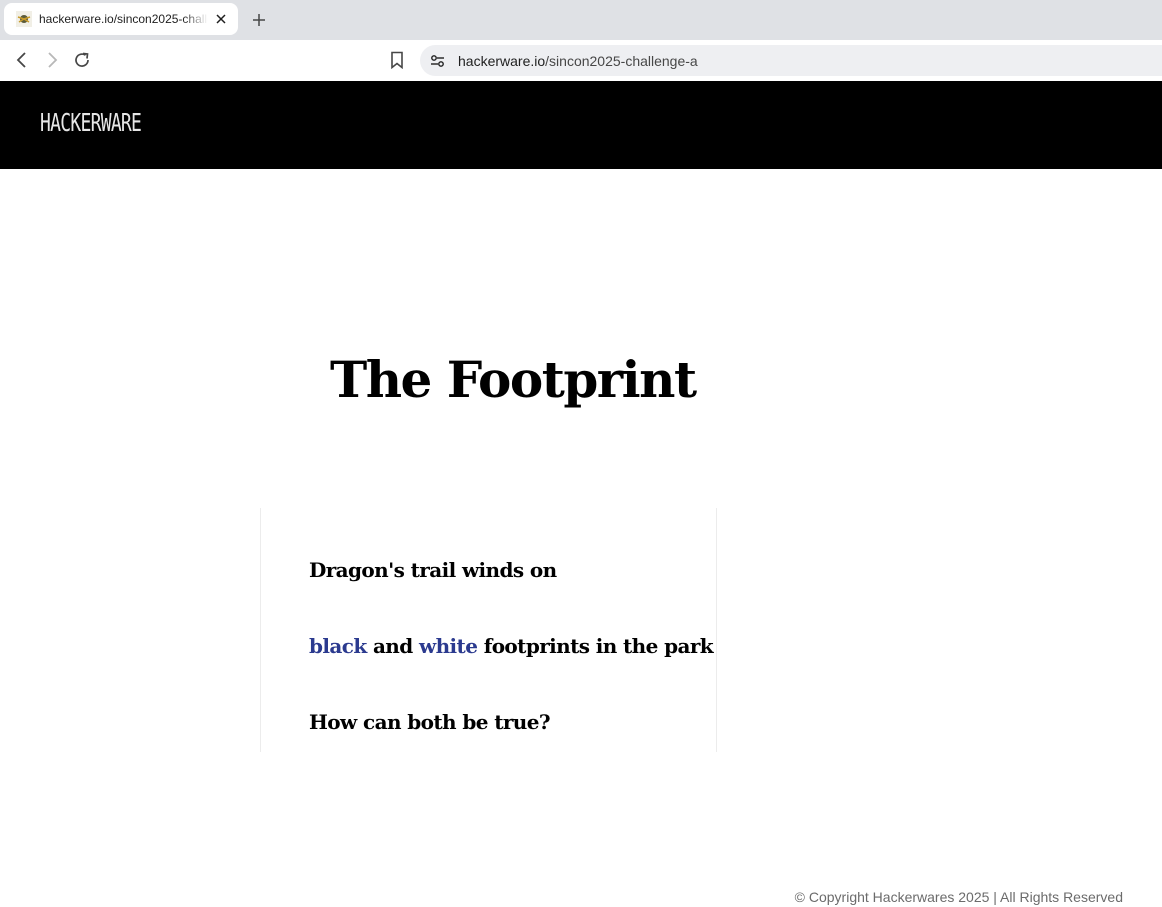  What do you see at coordinates (392, 646) in the screenshot?
I see `poem-and: and` at bounding box center [392, 646].